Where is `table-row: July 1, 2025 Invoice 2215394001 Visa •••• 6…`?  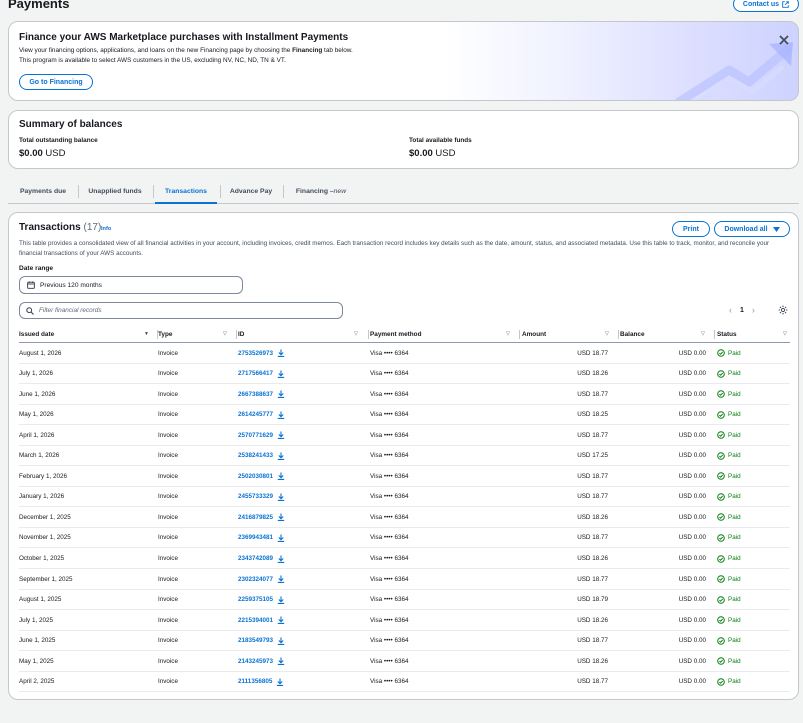 table-row: July 1, 2025 Invoice 2215394001 Visa •••• 6… is located at coordinates (404, 620).